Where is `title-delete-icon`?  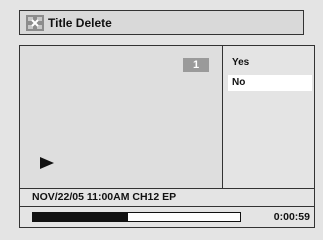
title-delete-icon is located at coordinates (35, 22).